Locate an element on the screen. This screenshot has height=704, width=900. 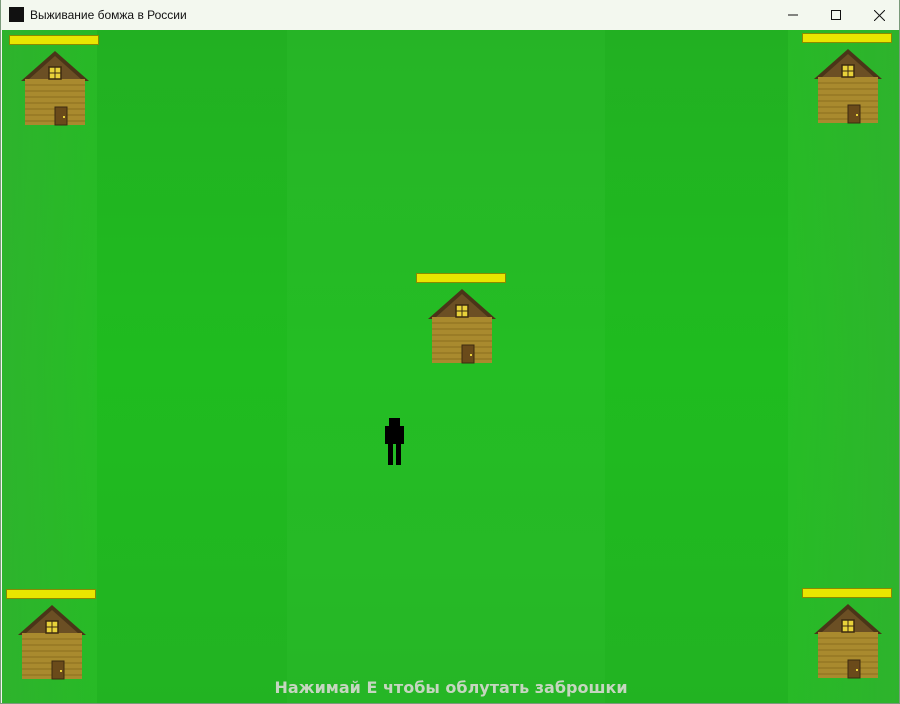
house-top-left is located at coordinates (54, 85).